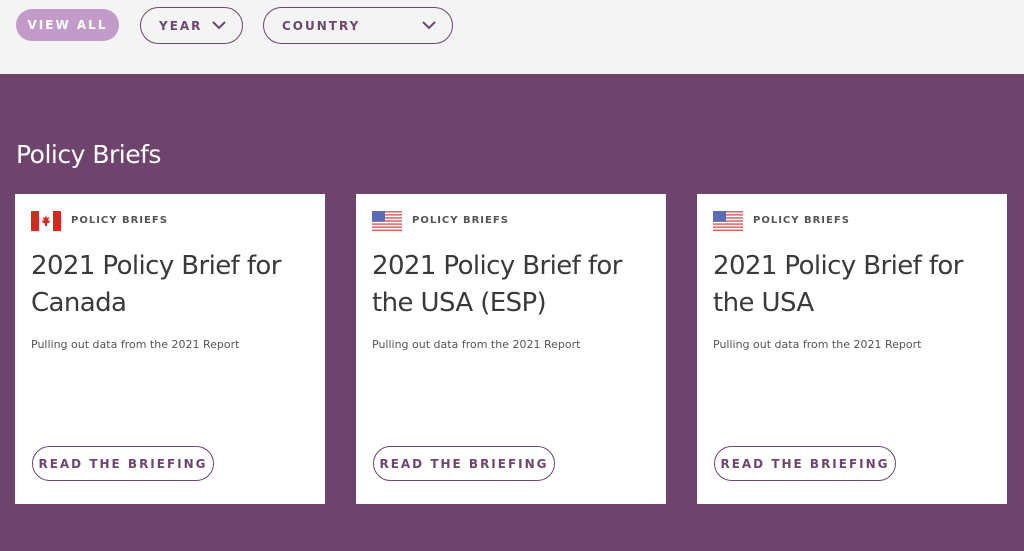 The image size is (1024, 551). What do you see at coordinates (512, 285) in the screenshot?
I see `card-title: 2021 Policy Brief for the USA (ESP)` at bounding box center [512, 285].